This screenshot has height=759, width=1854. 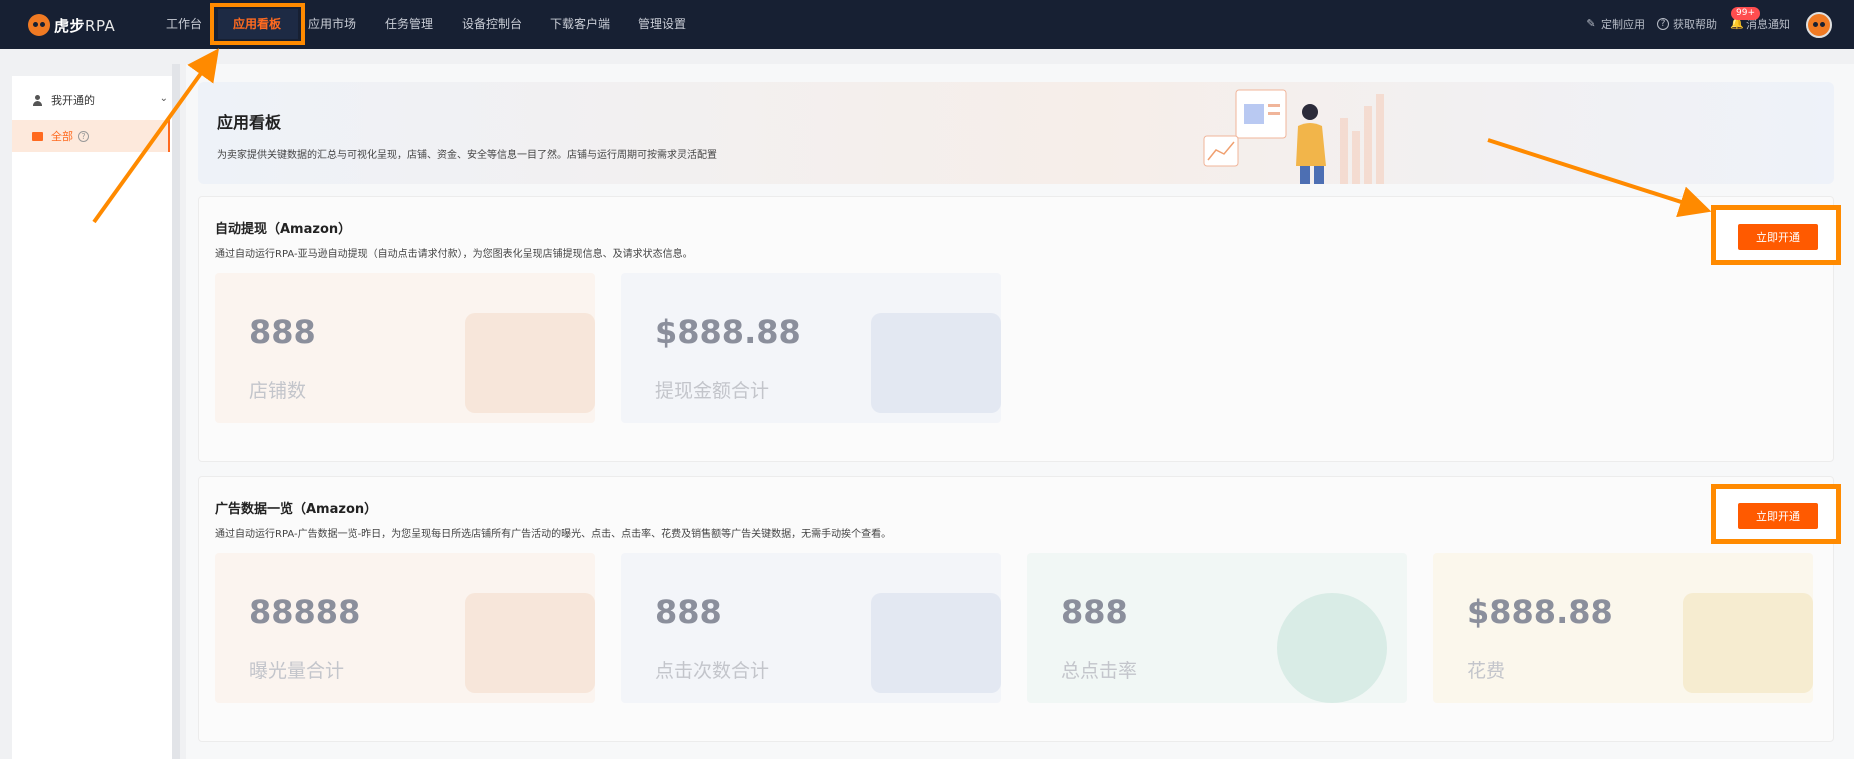 I want to click on help-icon: ?, so click(x=1663, y=24).